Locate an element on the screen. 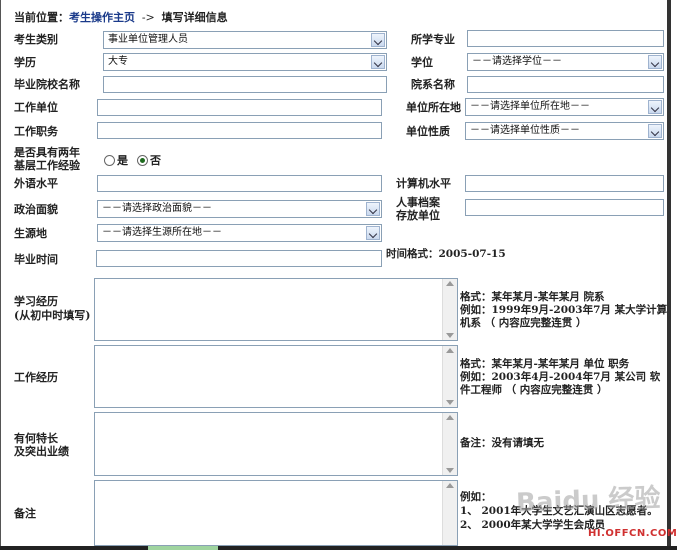  grassroots-label-line2: 基层工作经验 is located at coordinates (47, 165).